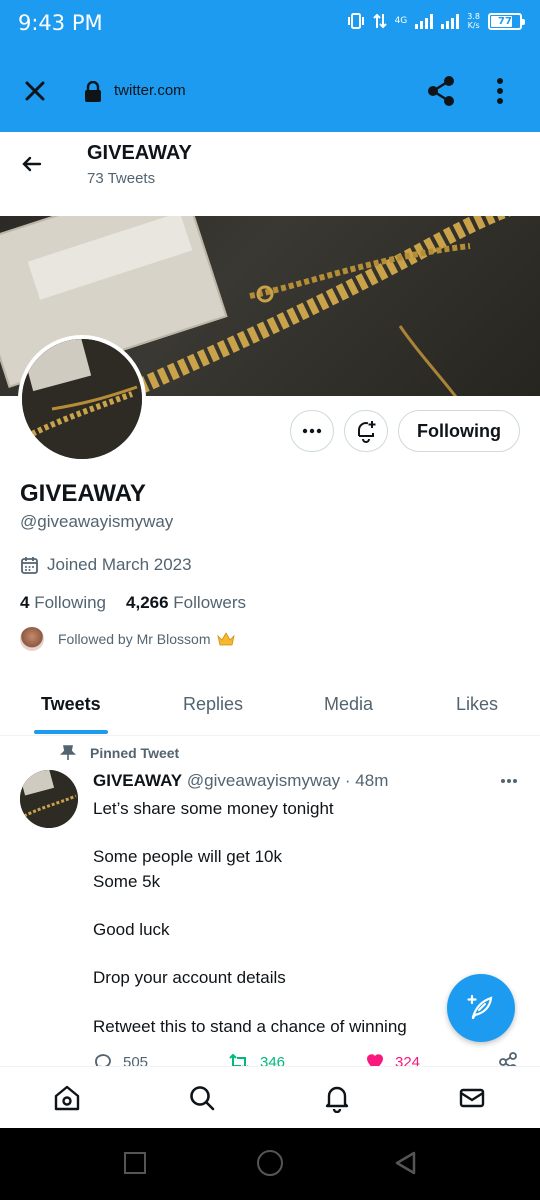 The width and height of the screenshot is (540, 1200). Describe the element at coordinates (137, 780) in the screenshot. I see `tweet-author-name: GIVEAWAY` at that location.